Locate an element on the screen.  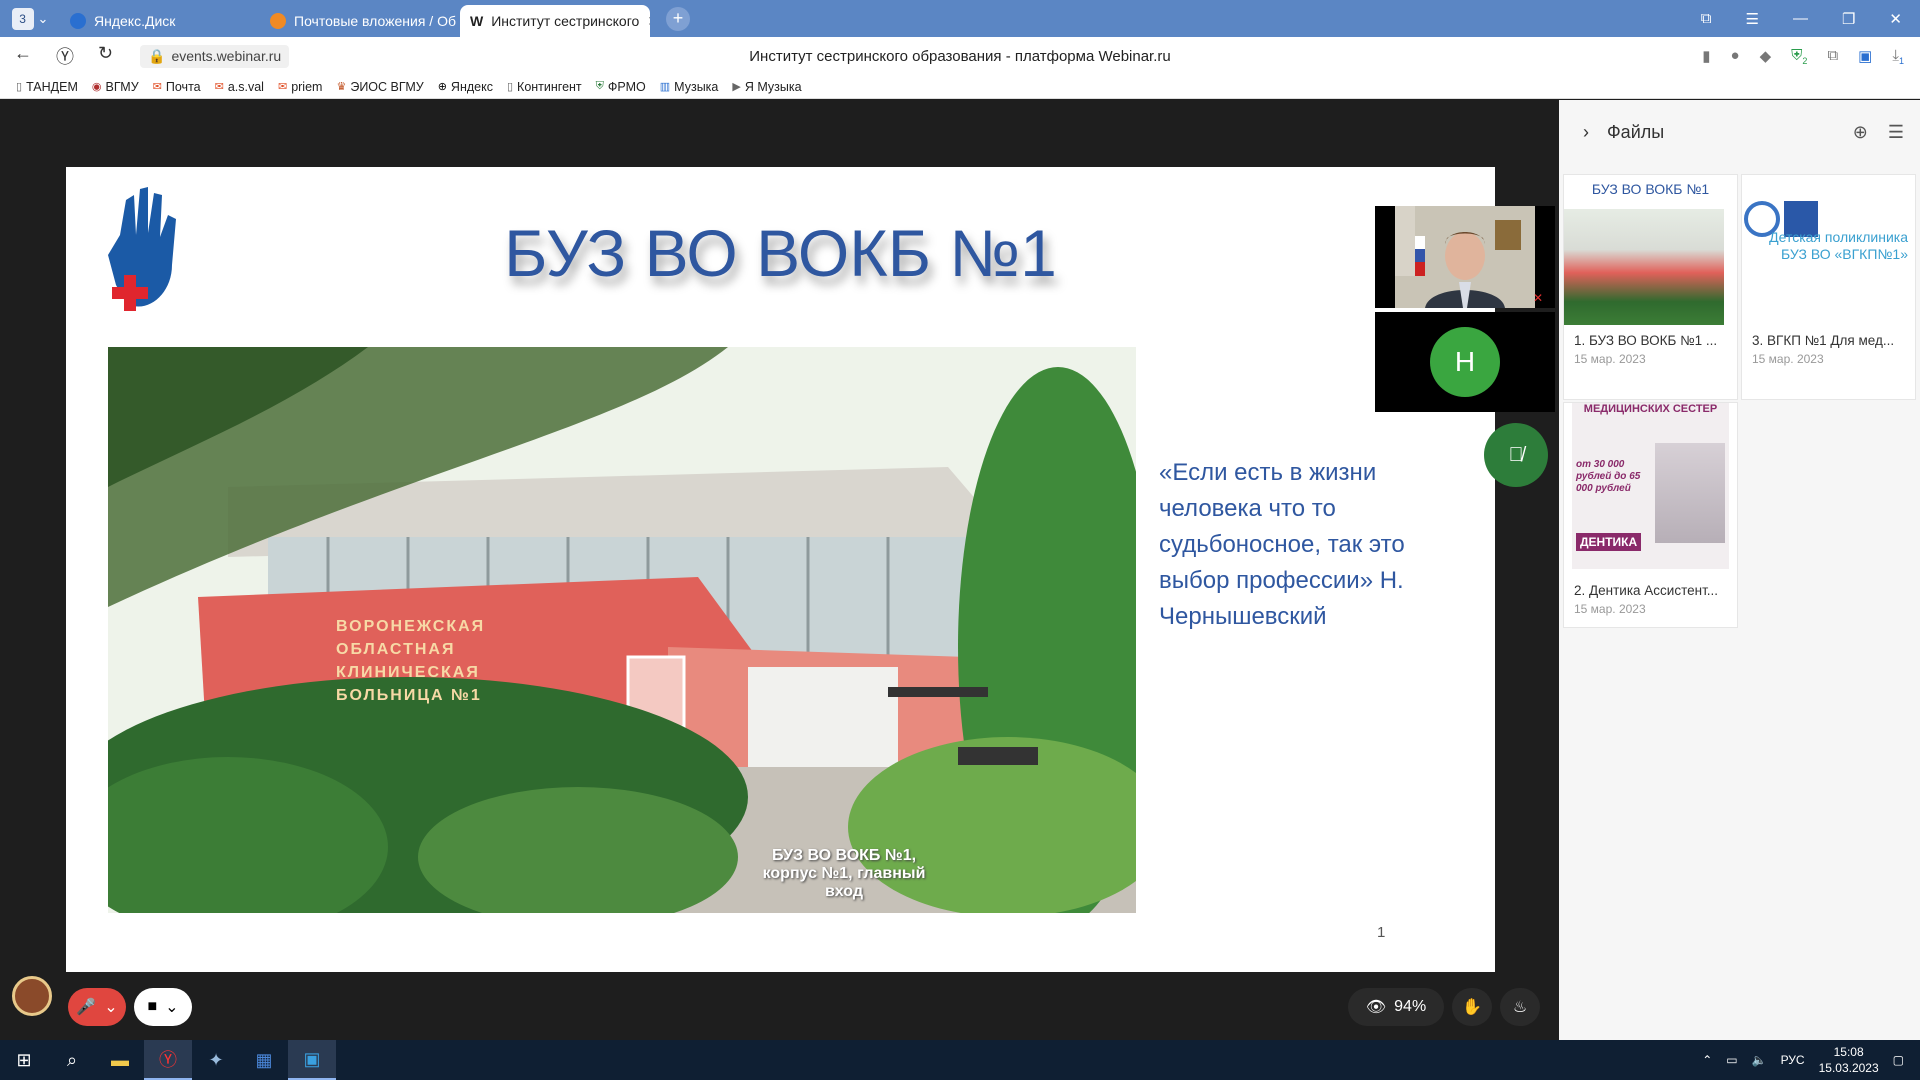
tab-webinar: W Институт сестринского ✕ is located at coordinates (555, 21).